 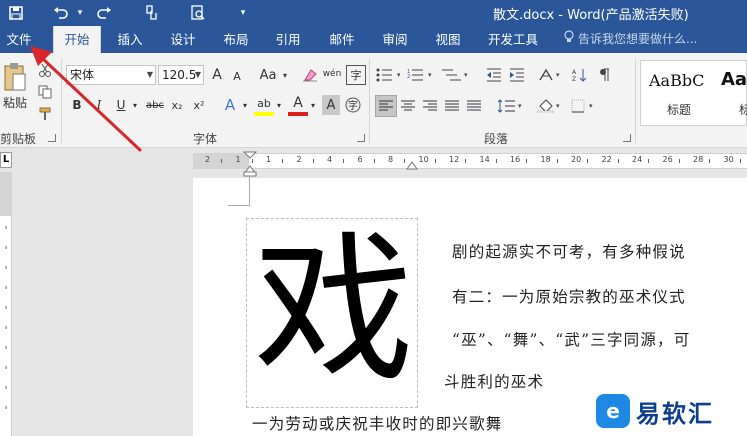 What do you see at coordinates (99, 105) in the screenshot?
I see `italic-button: I` at bounding box center [99, 105].